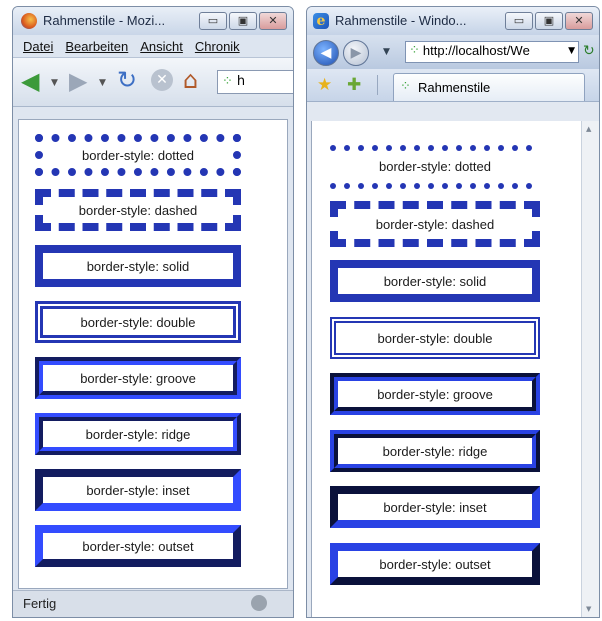 The width and height of the screenshot is (602, 621). Describe the element at coordinates (138, 378) in the screenshot. I see `groove-label: border-style: groove` at that location.